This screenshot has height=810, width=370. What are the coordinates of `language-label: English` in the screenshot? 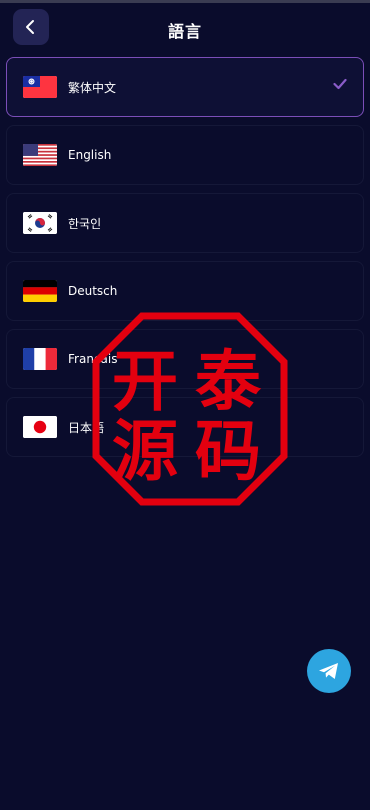 It's located at (90, 155).